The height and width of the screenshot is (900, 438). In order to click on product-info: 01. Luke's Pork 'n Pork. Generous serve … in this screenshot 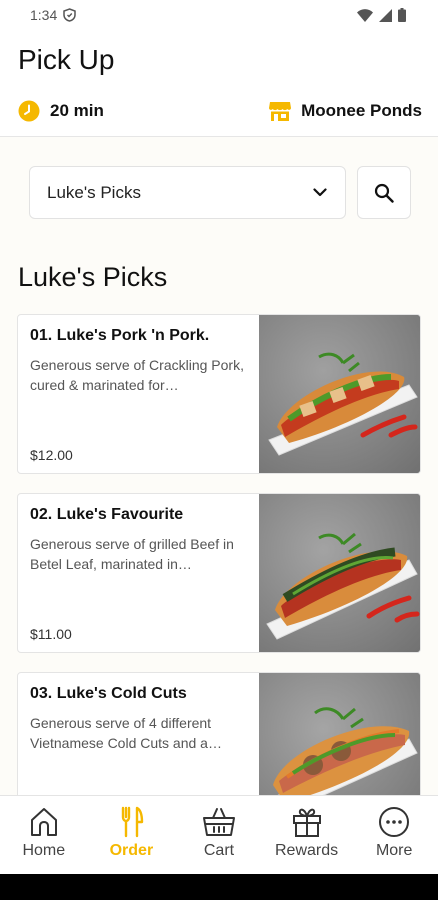, I will do `click(141, 395)`.